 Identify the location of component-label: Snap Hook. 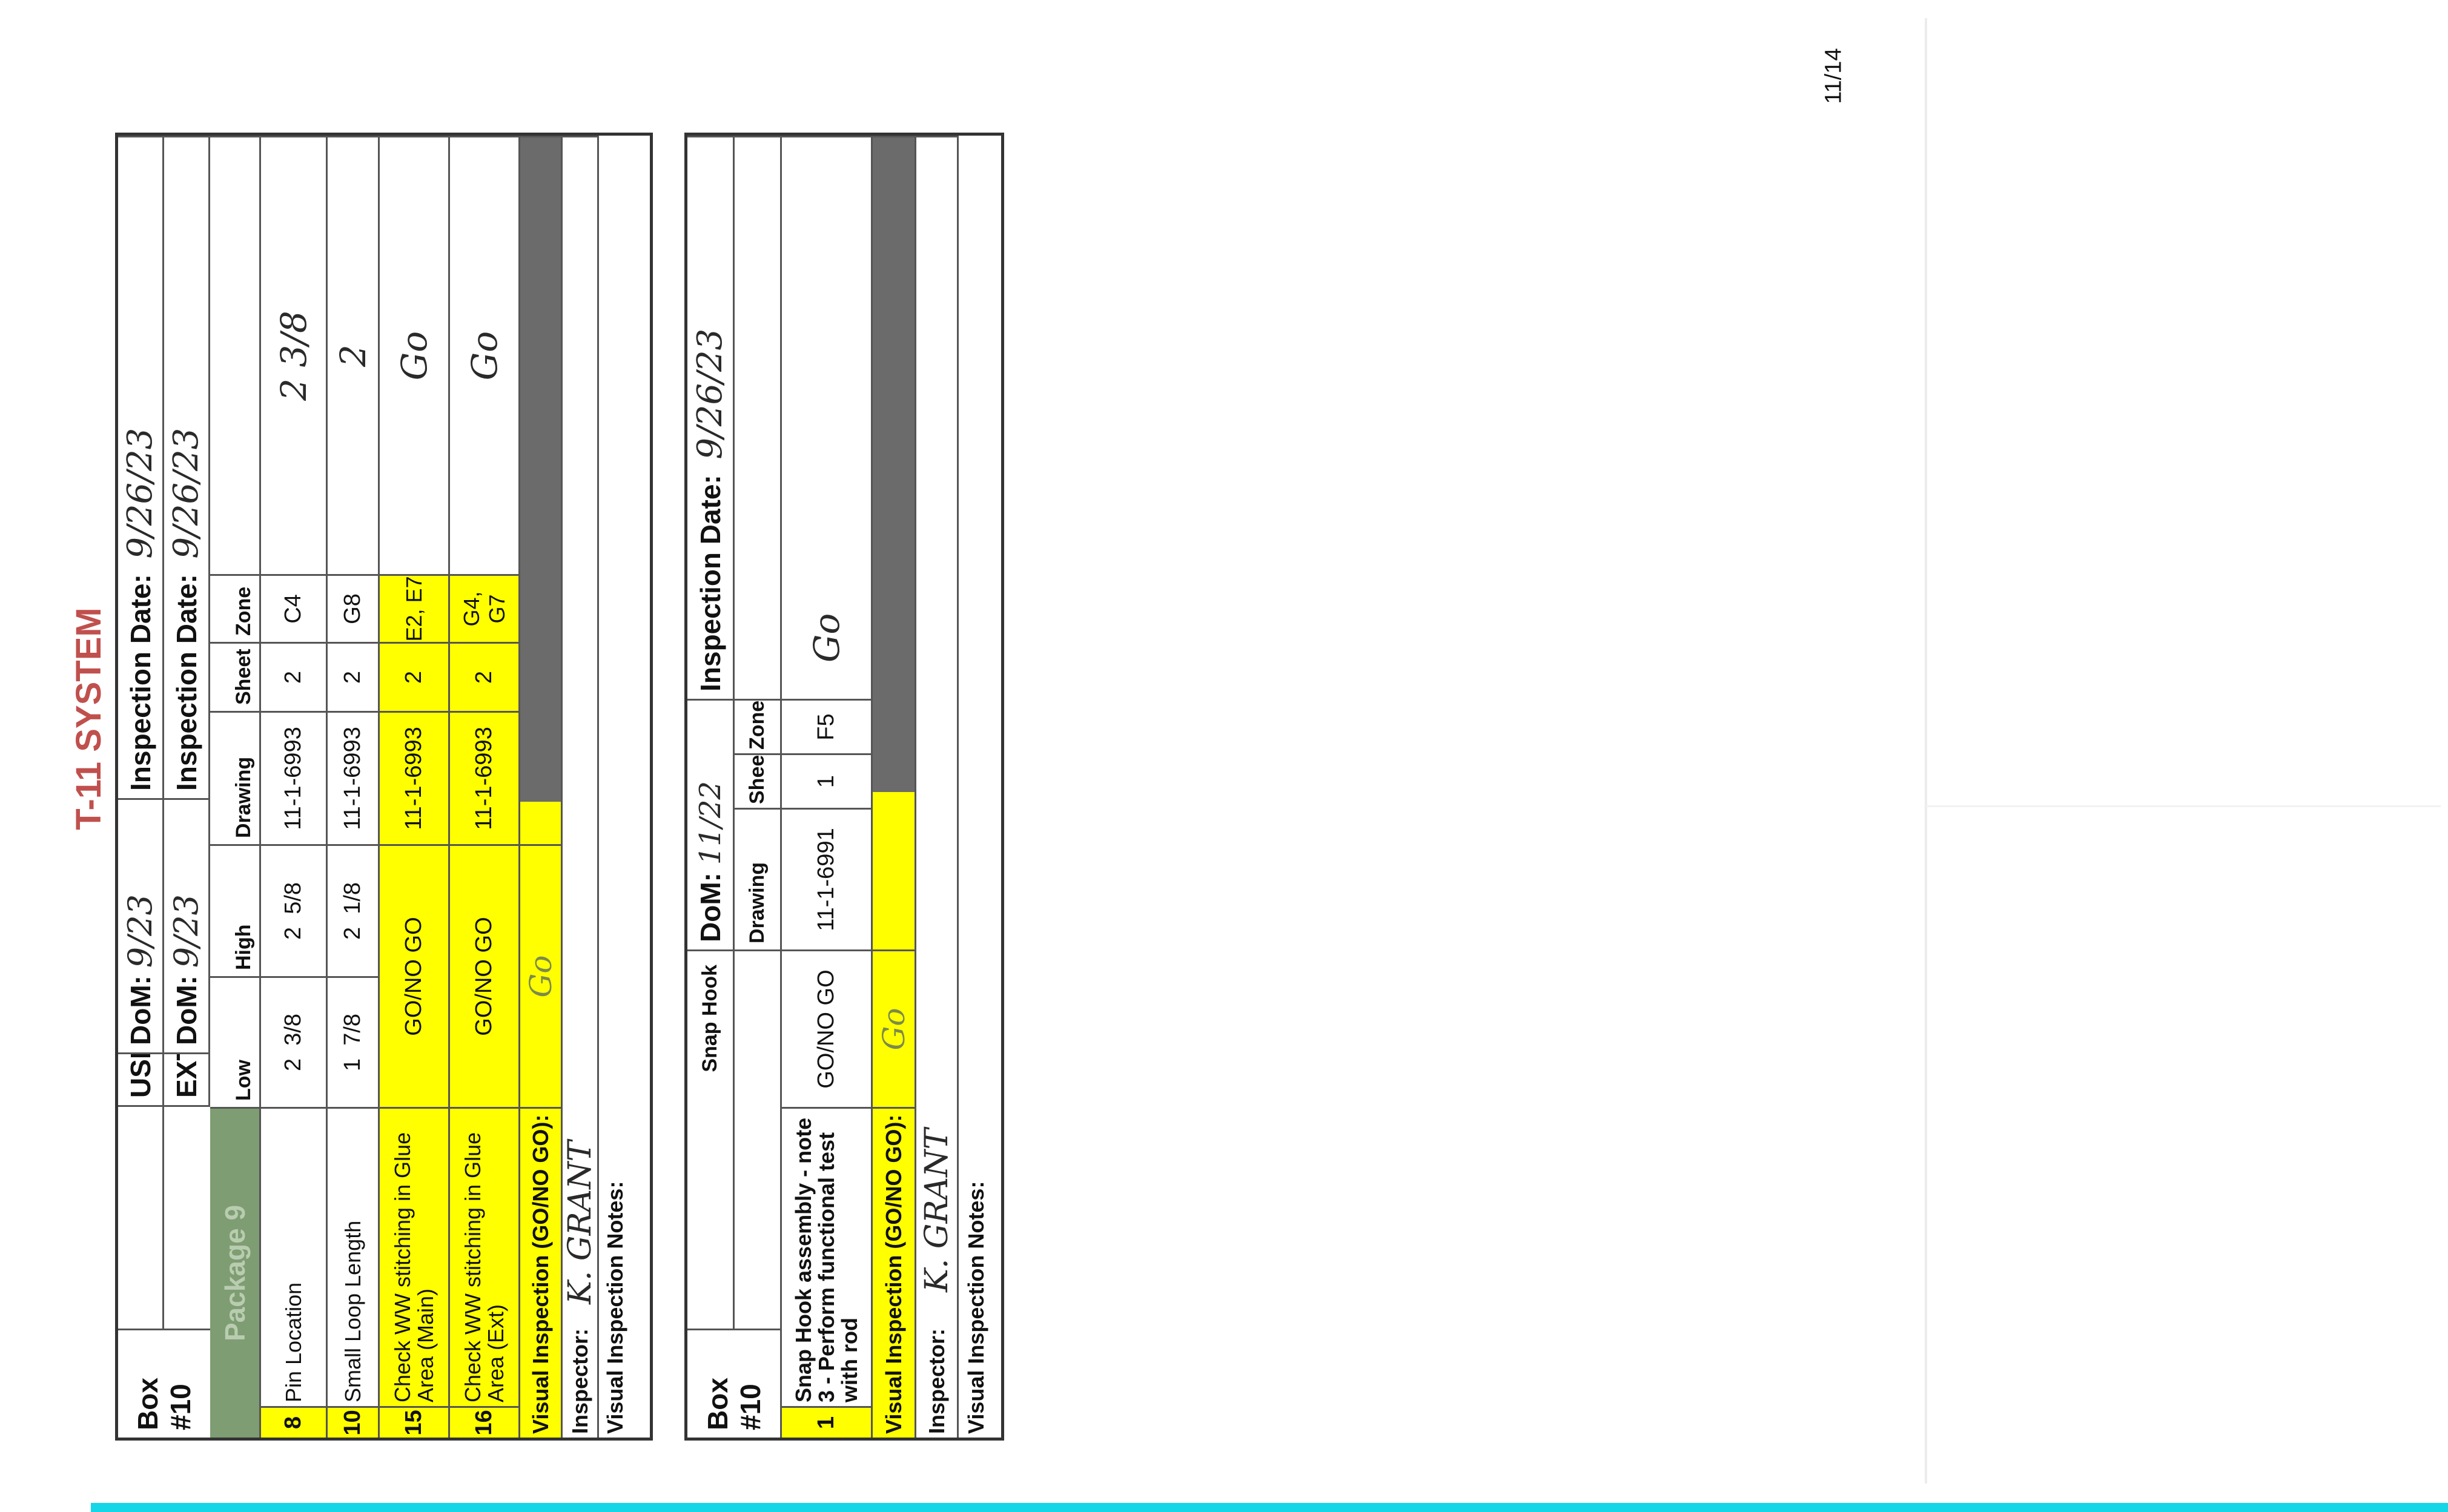
(711, 1139).